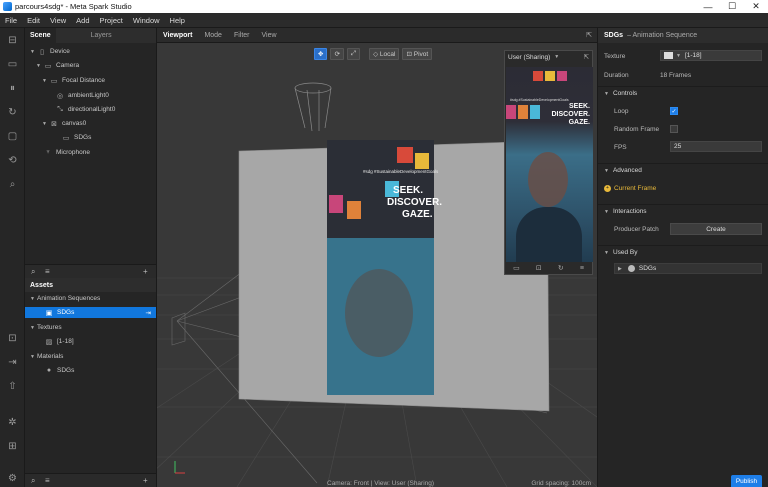 The width and height of the screenshot is (768, 487). I want to click on tree-item-device: ▼ ▯ Device, so click(50, 51).